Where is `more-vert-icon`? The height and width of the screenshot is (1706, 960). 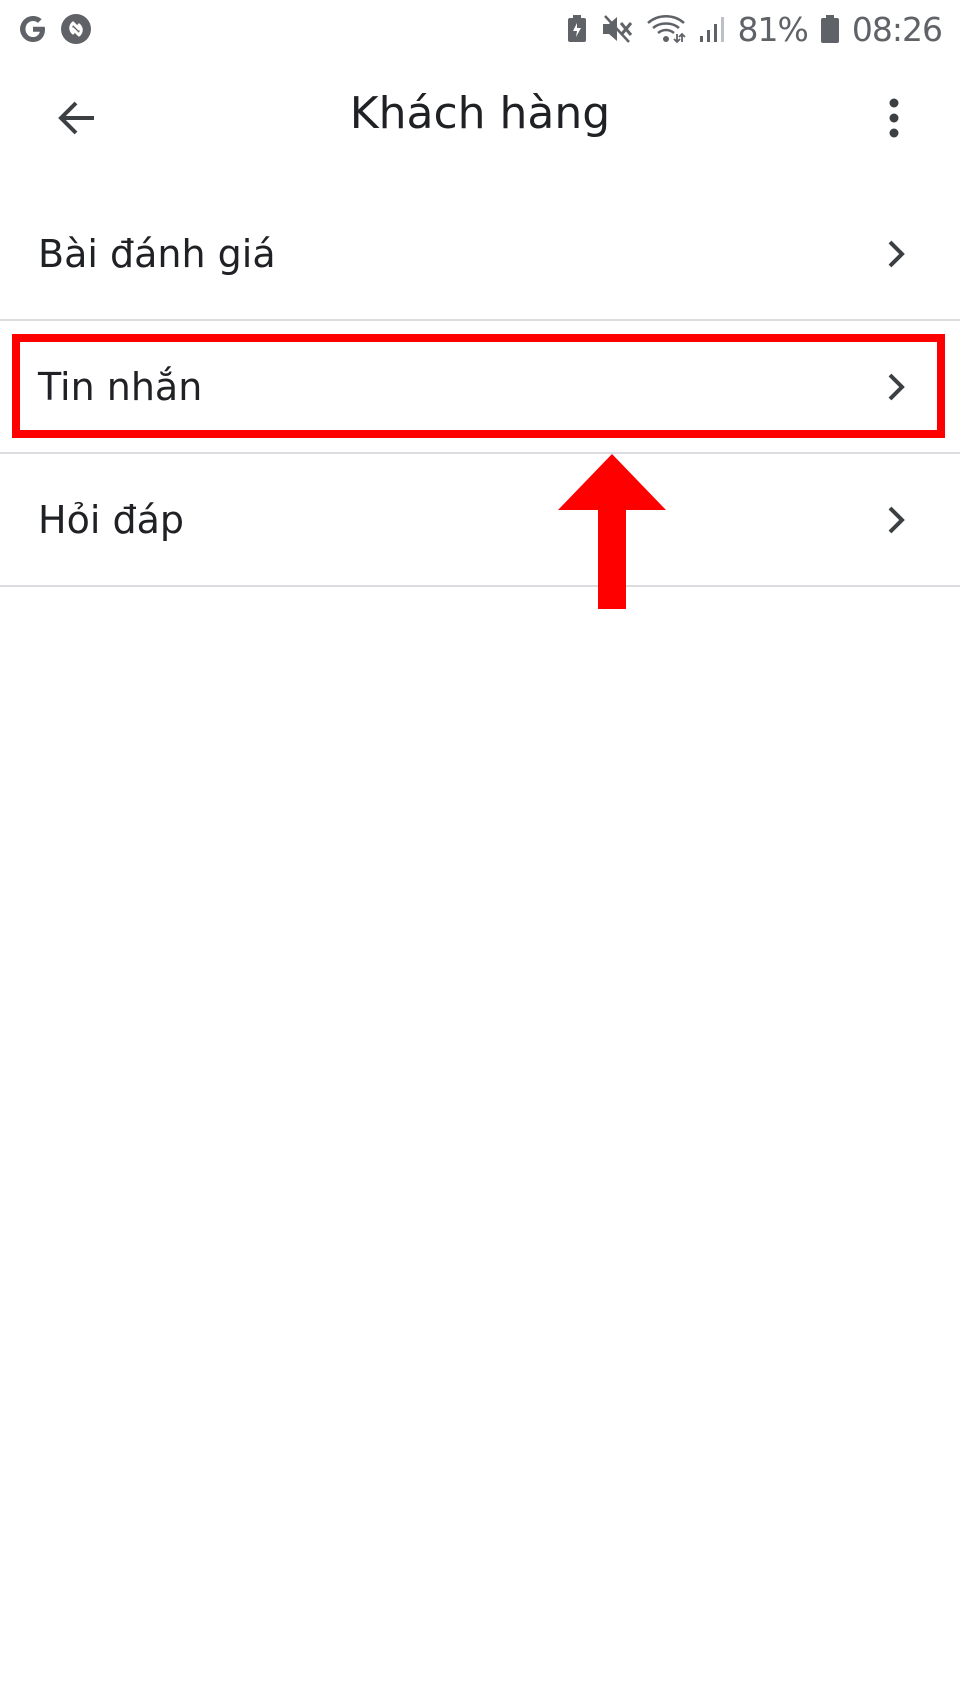
more-vert-icon is located at coordinates (894, 120).